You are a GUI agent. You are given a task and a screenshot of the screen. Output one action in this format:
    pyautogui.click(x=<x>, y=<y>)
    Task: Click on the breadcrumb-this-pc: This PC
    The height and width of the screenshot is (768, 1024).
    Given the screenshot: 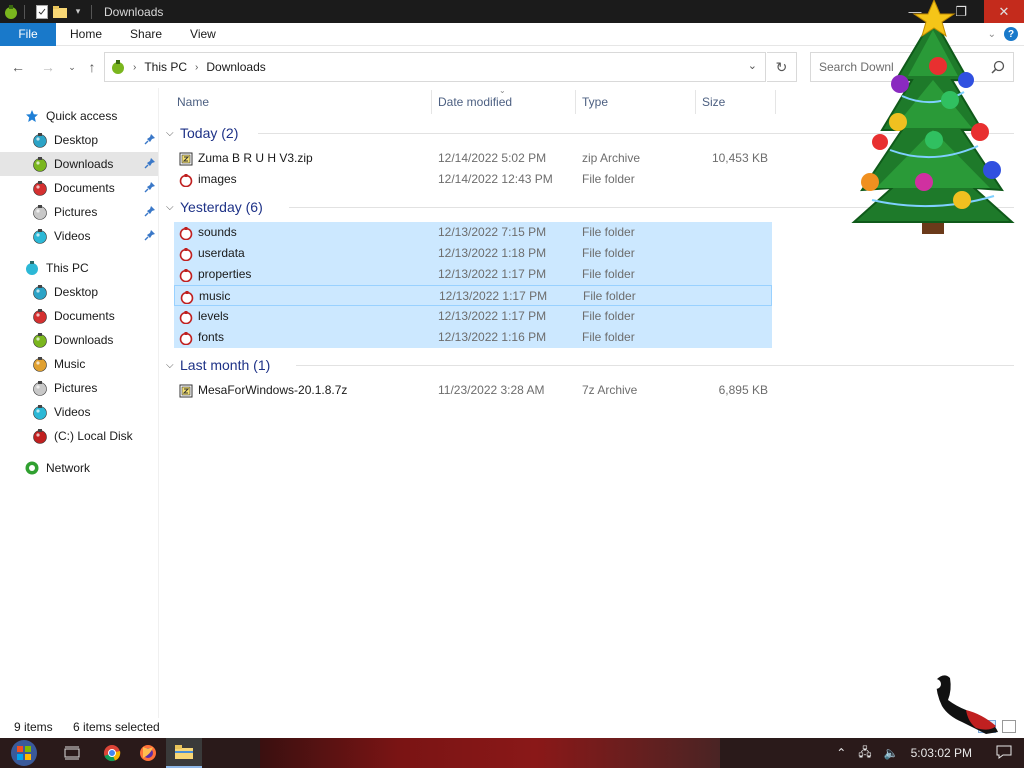 What is the action you would take?
    pyautogui.click(x=165, y=67)
    